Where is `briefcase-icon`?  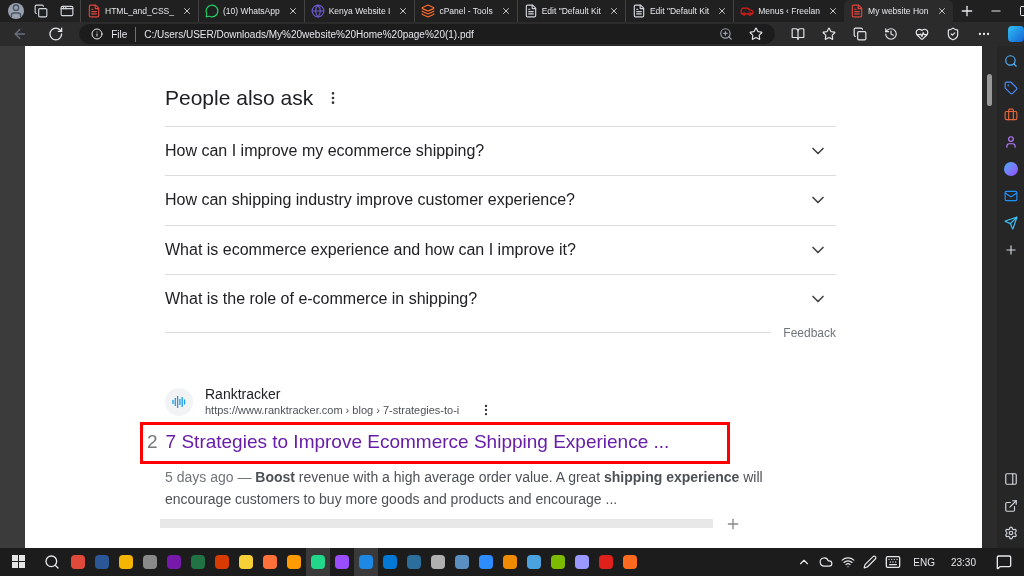
briefcase-icon is located at coordinates (1010, 115).